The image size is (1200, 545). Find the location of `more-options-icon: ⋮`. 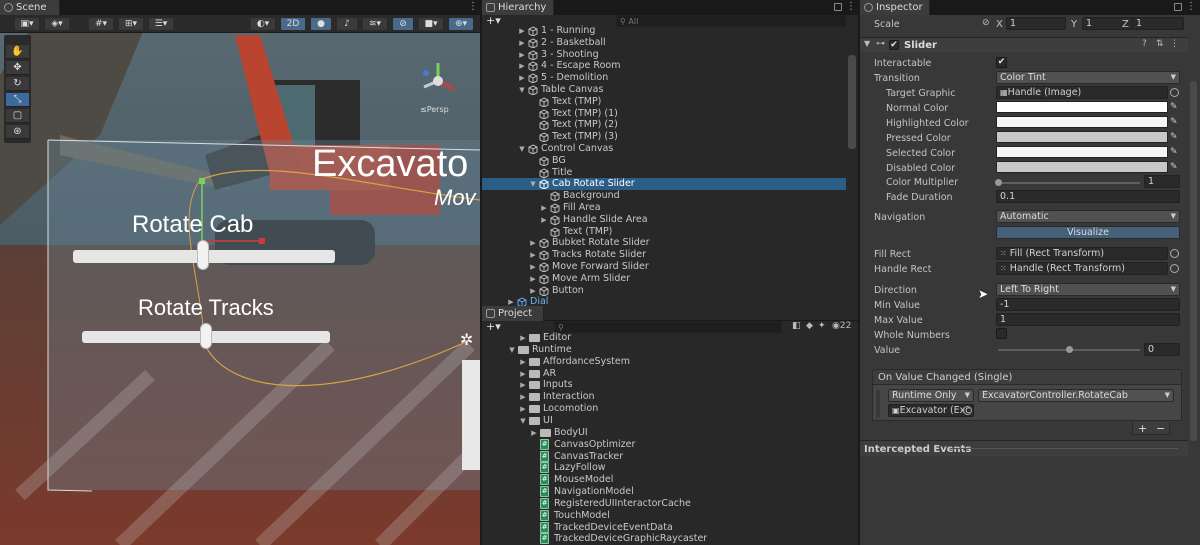

more-options-icon: ⋮ is located at coordinates (473, 7).